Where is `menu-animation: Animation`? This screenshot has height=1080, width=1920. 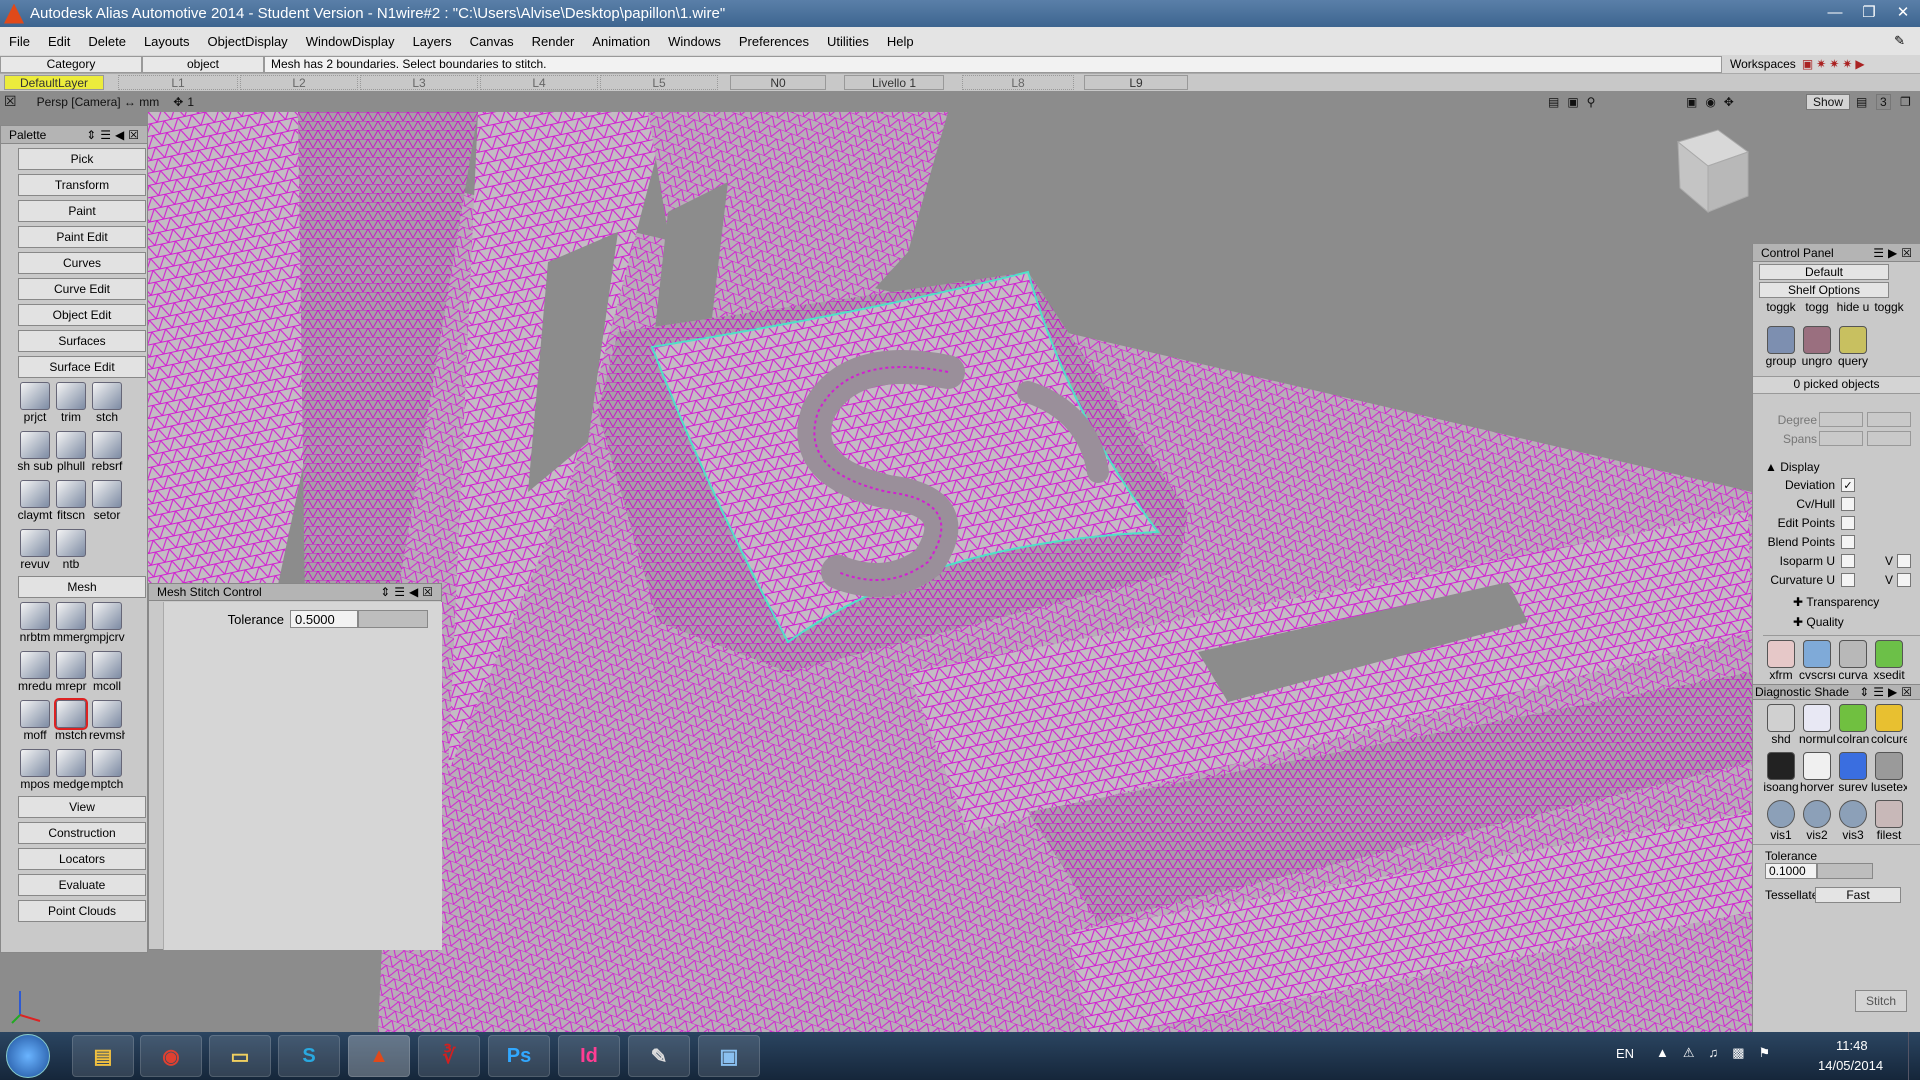
menu-animation: Animation is located at coordinates (621, 41).